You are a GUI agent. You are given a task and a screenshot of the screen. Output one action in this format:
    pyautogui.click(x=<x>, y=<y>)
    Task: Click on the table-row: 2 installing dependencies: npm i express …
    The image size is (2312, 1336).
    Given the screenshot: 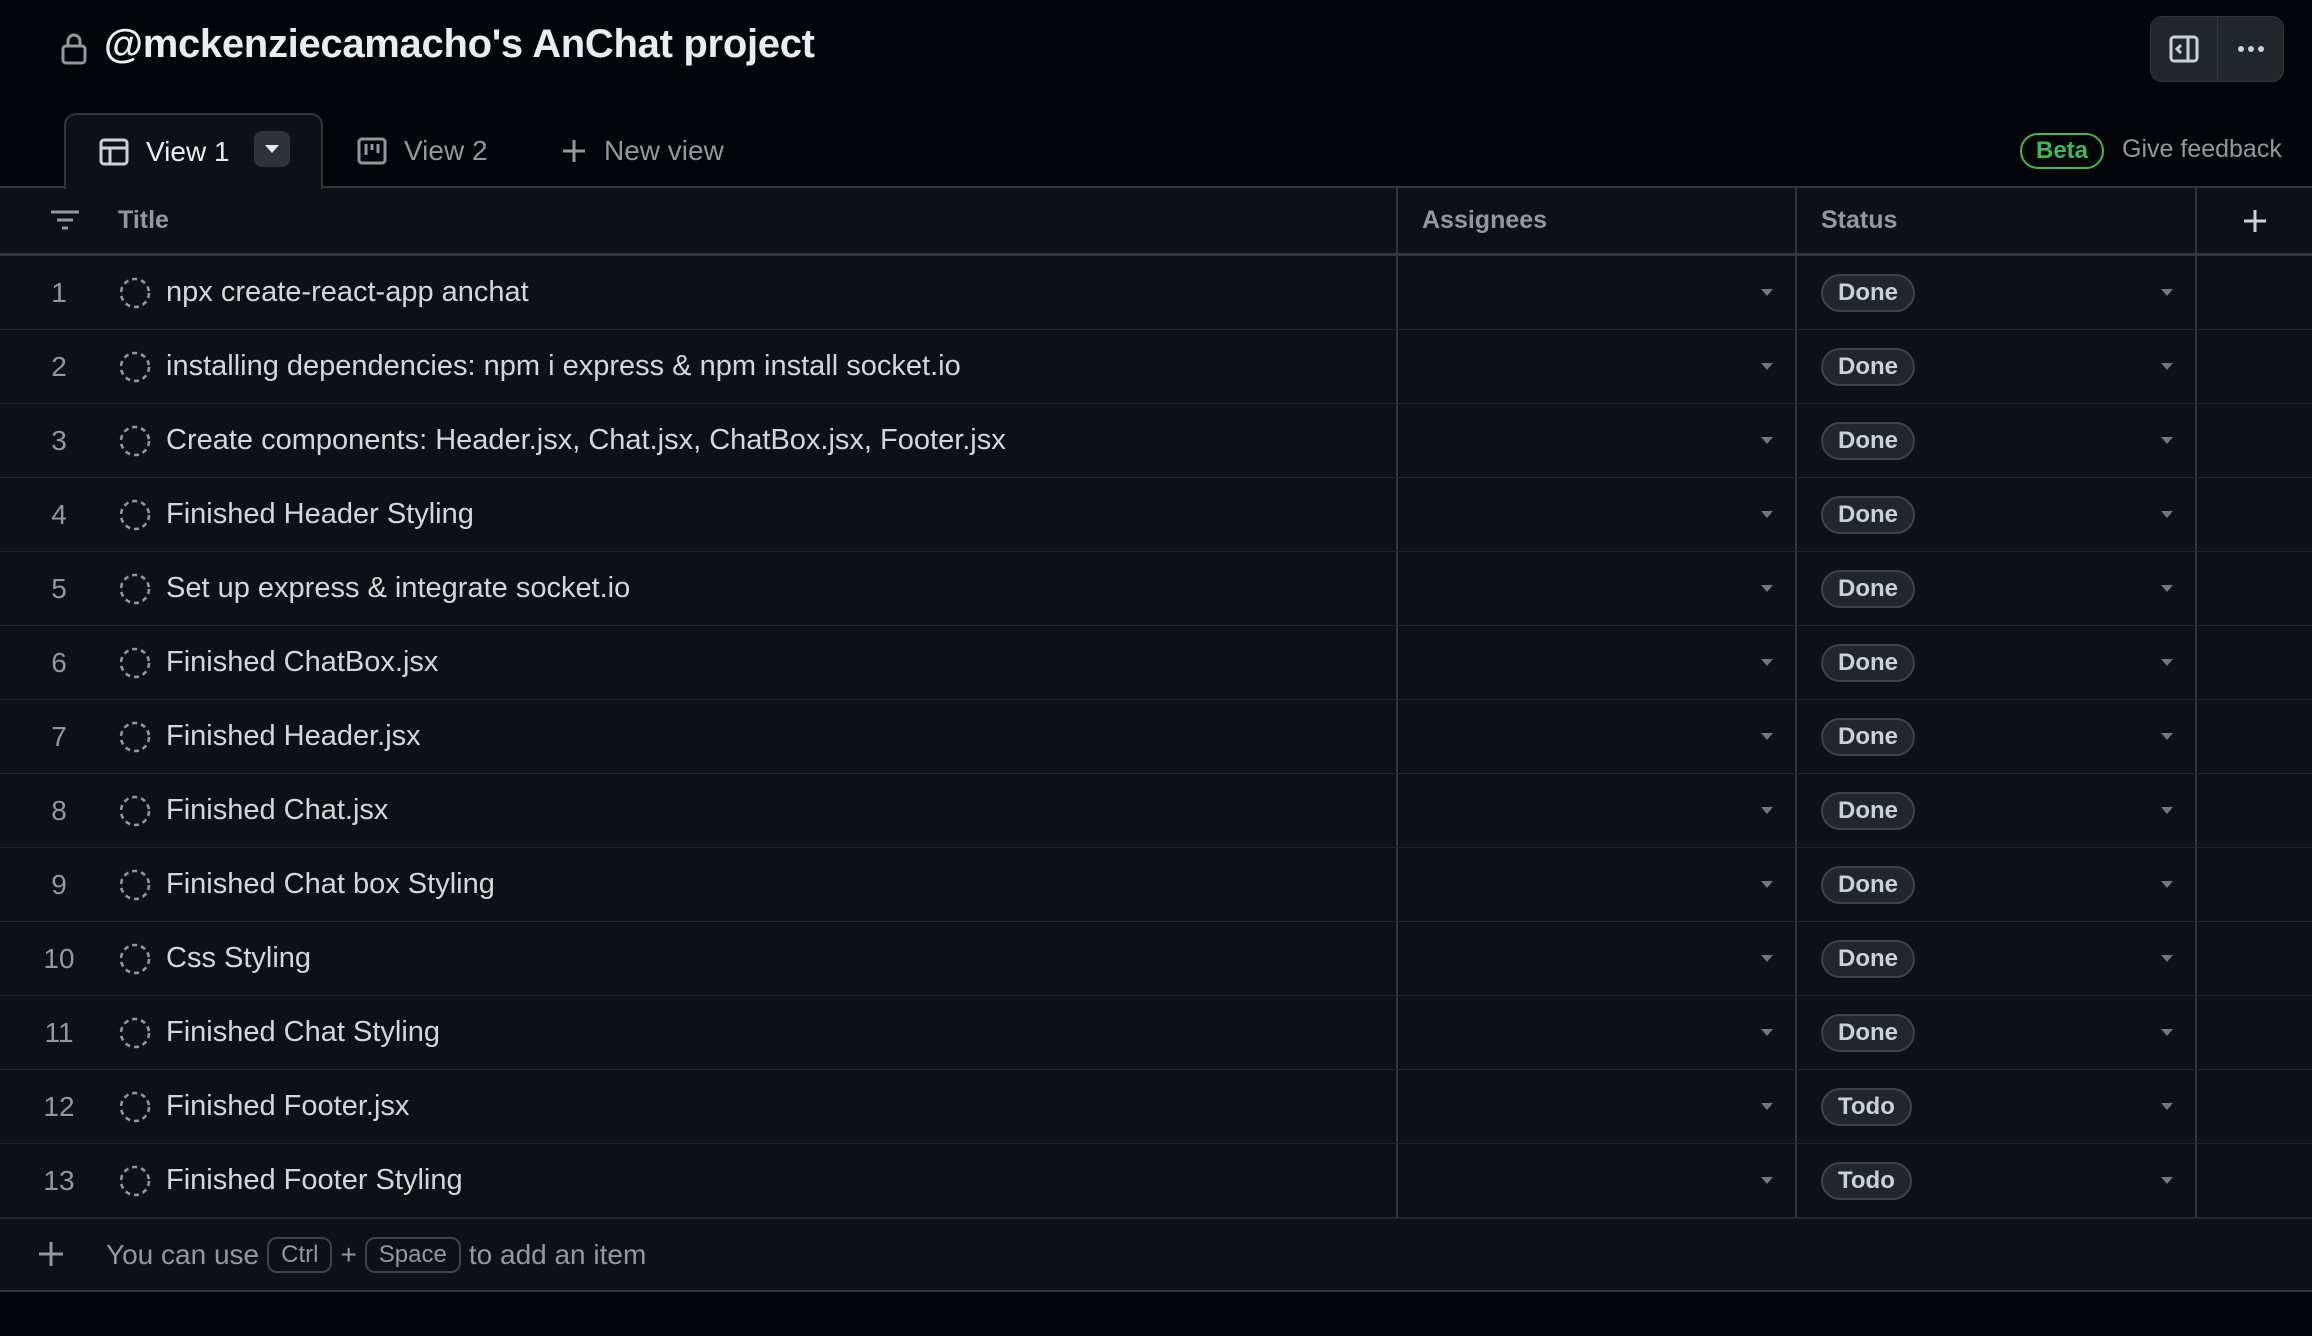 What is the action you would take?
    pyautogui.click(x=1156, y=367)
    